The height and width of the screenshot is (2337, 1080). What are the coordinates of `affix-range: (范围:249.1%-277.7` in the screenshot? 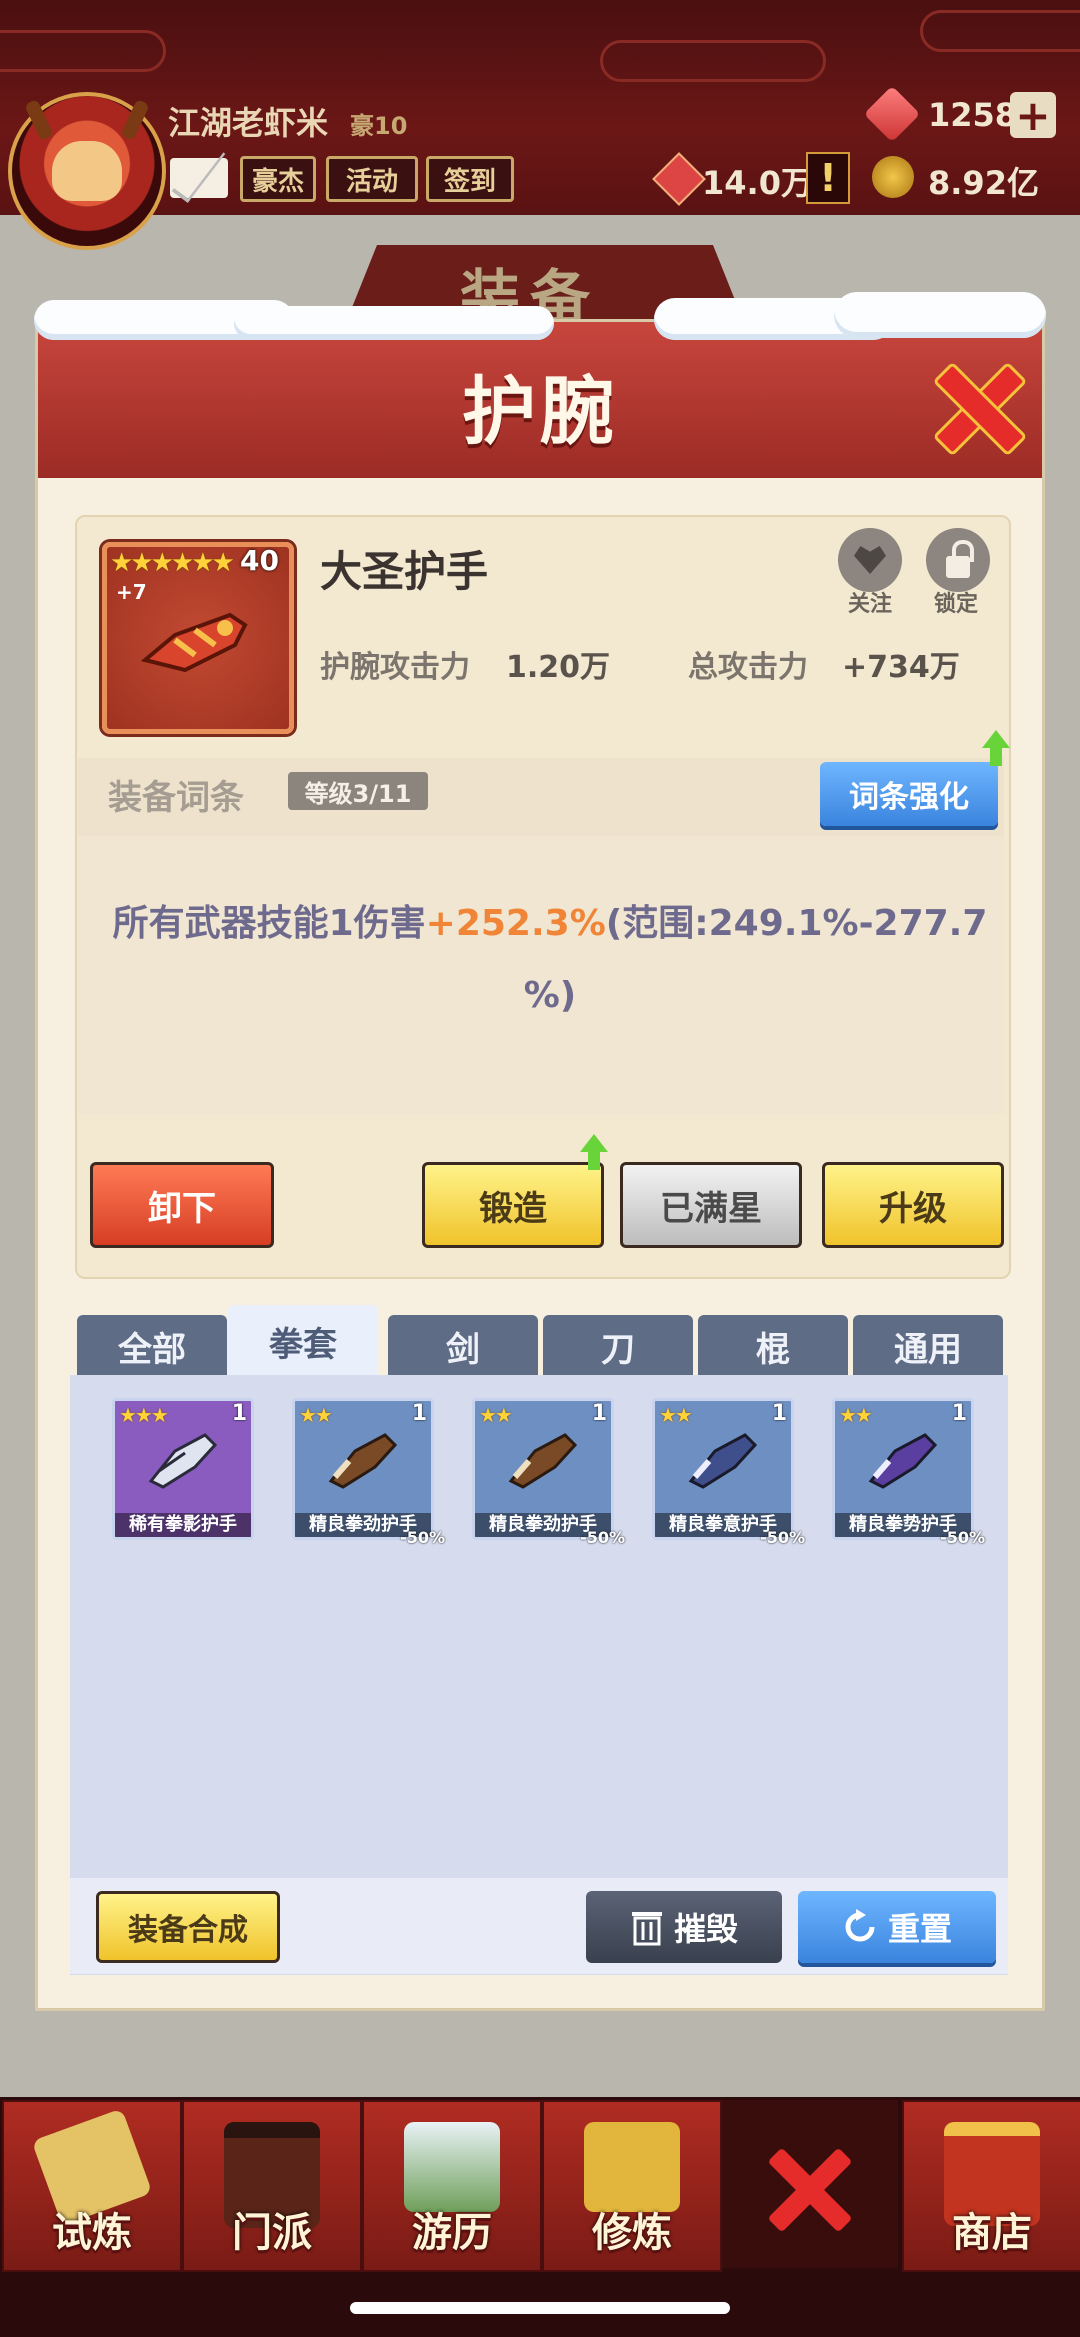 It's located at (796, 923).